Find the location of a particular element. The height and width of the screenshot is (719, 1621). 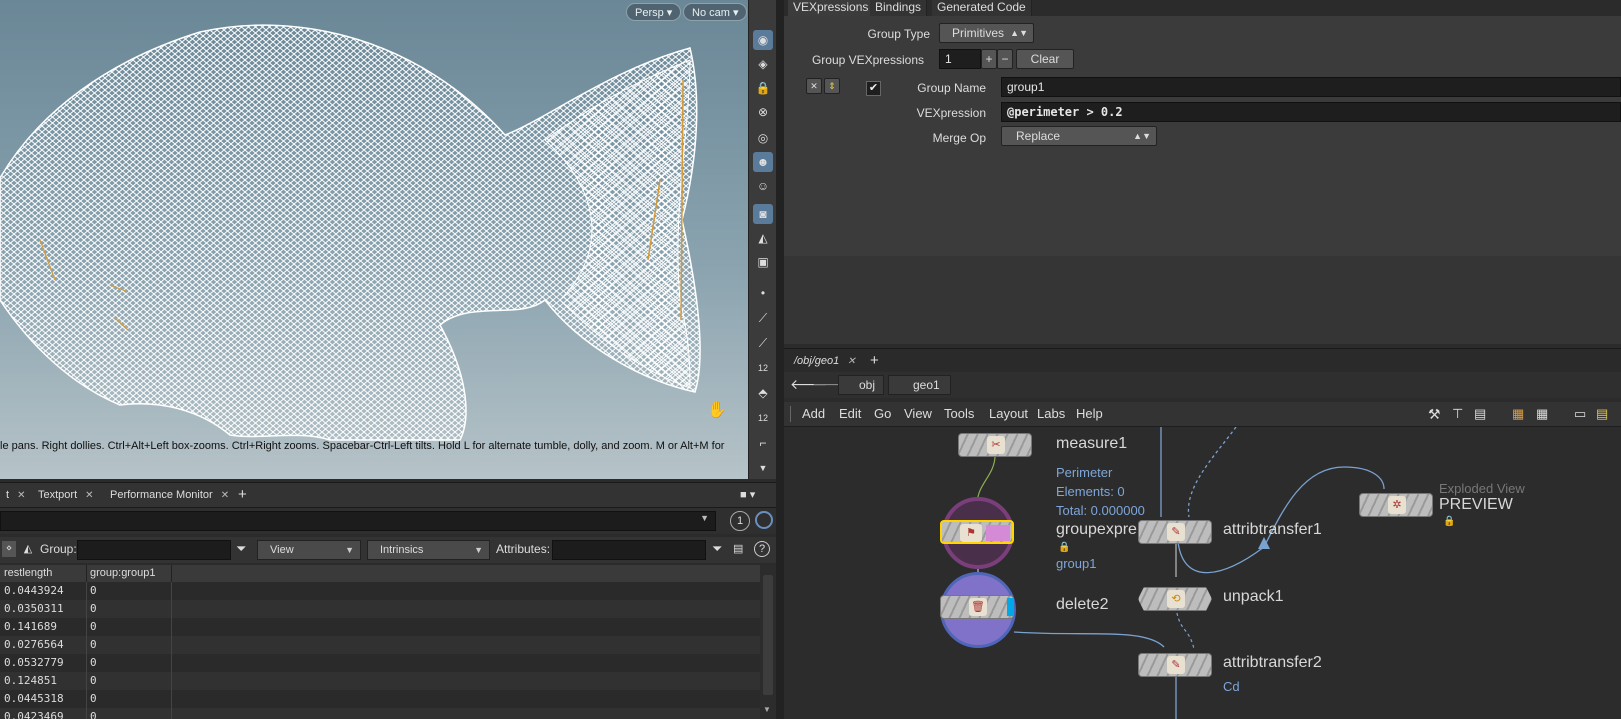

tab-textport: Textport ✕ is located at coordinates (66, 495).